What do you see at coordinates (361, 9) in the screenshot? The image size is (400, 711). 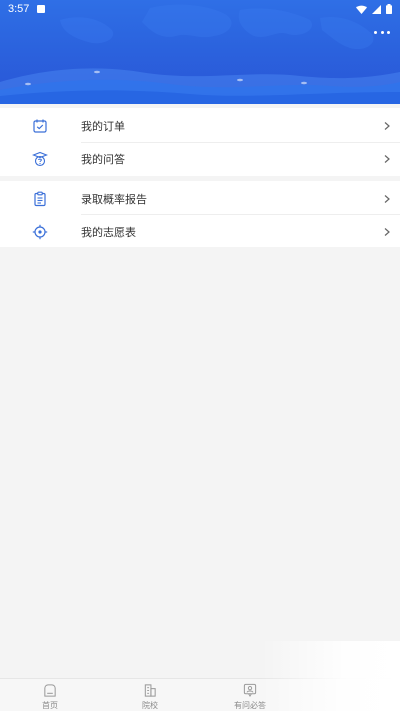 I see `wifi-icon` at bounding box center [361, 9].